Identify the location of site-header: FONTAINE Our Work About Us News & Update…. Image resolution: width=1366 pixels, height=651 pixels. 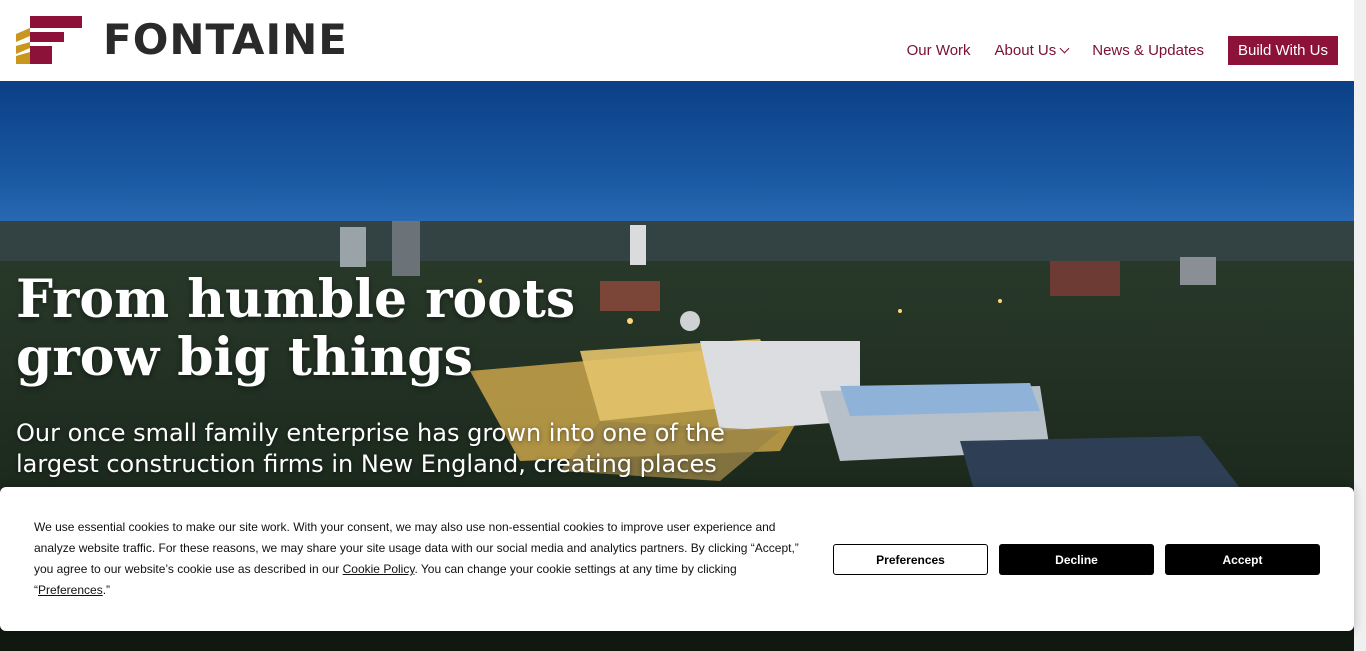
(677, 40).